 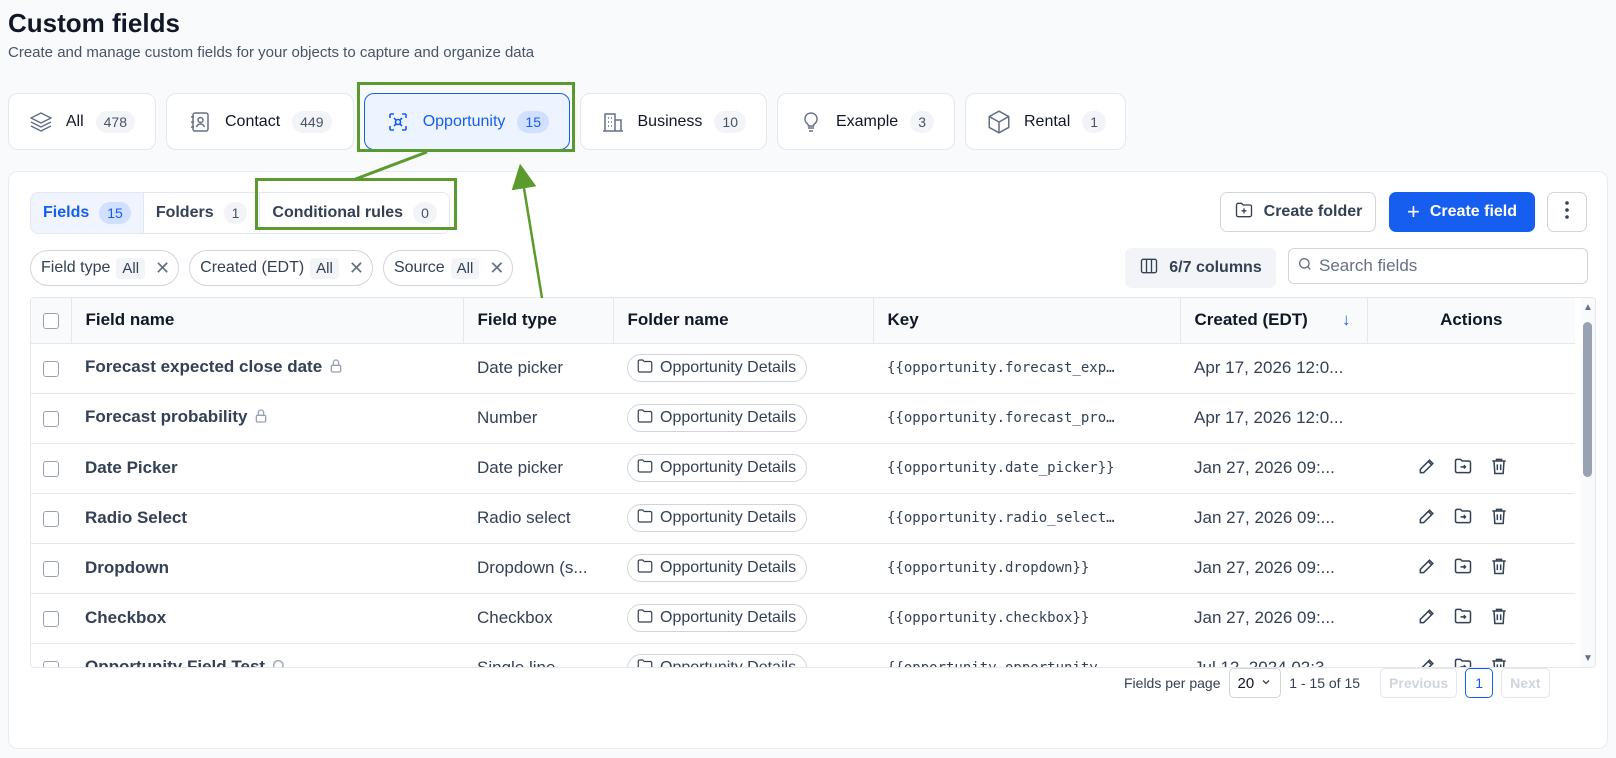 What do you see at coordinates (324, 268) in the screenshot?
I see `filter-value: All` at bounding box center [324, 268].